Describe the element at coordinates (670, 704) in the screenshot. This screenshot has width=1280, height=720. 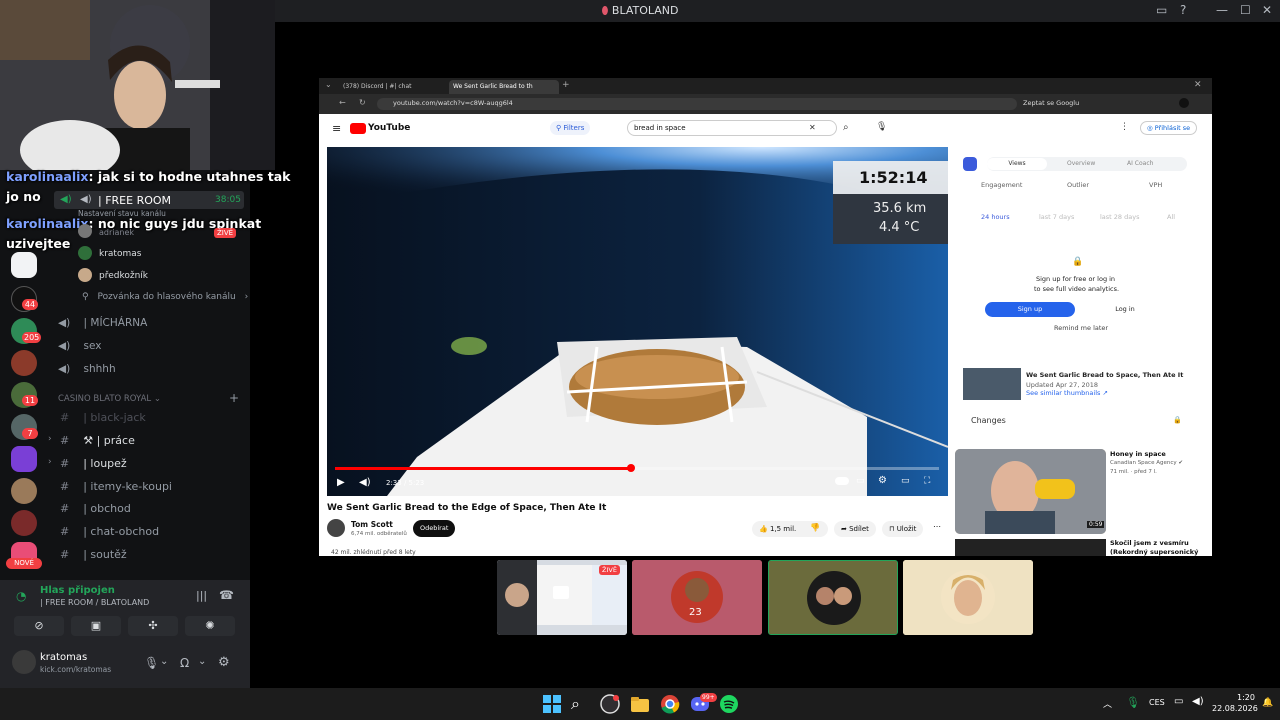
I see `chrome-icon` at that location.